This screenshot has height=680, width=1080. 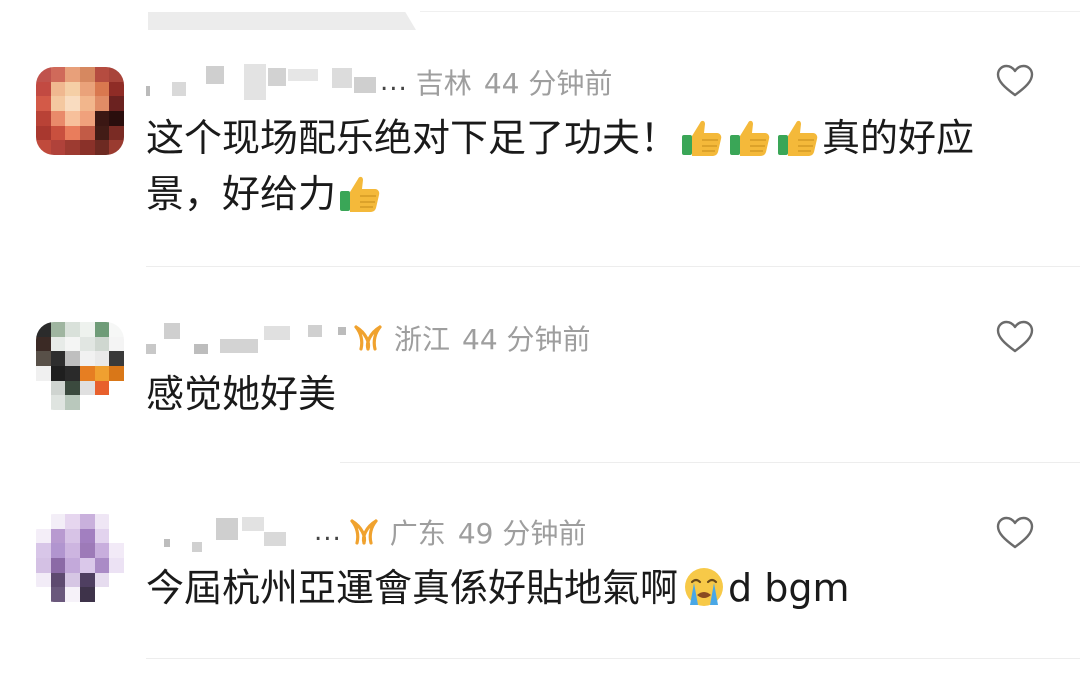 What do you see at coordinates (443, 83) in the screenshot?
I see `comment-region: 吉林` at bounding box center [443, 83].